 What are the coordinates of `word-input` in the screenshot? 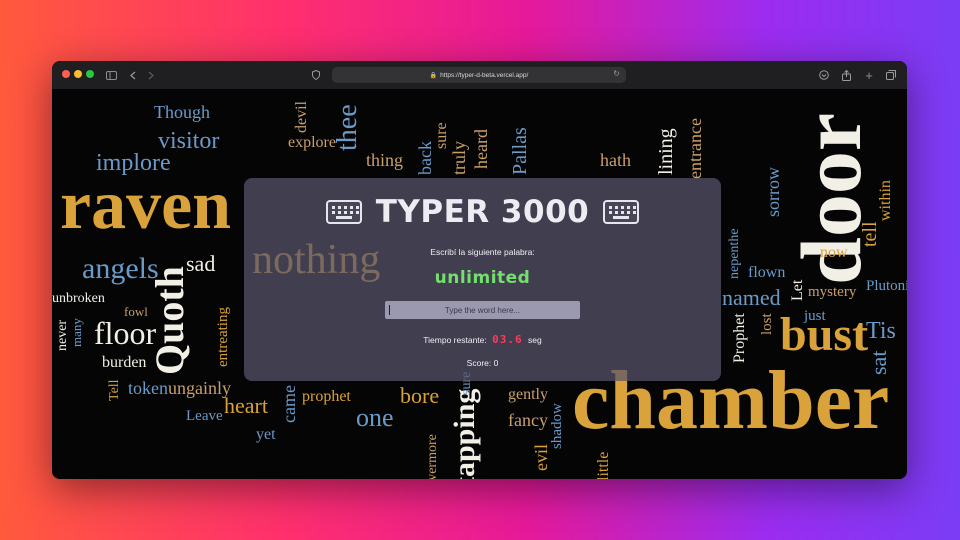 It's located at (482, 310).